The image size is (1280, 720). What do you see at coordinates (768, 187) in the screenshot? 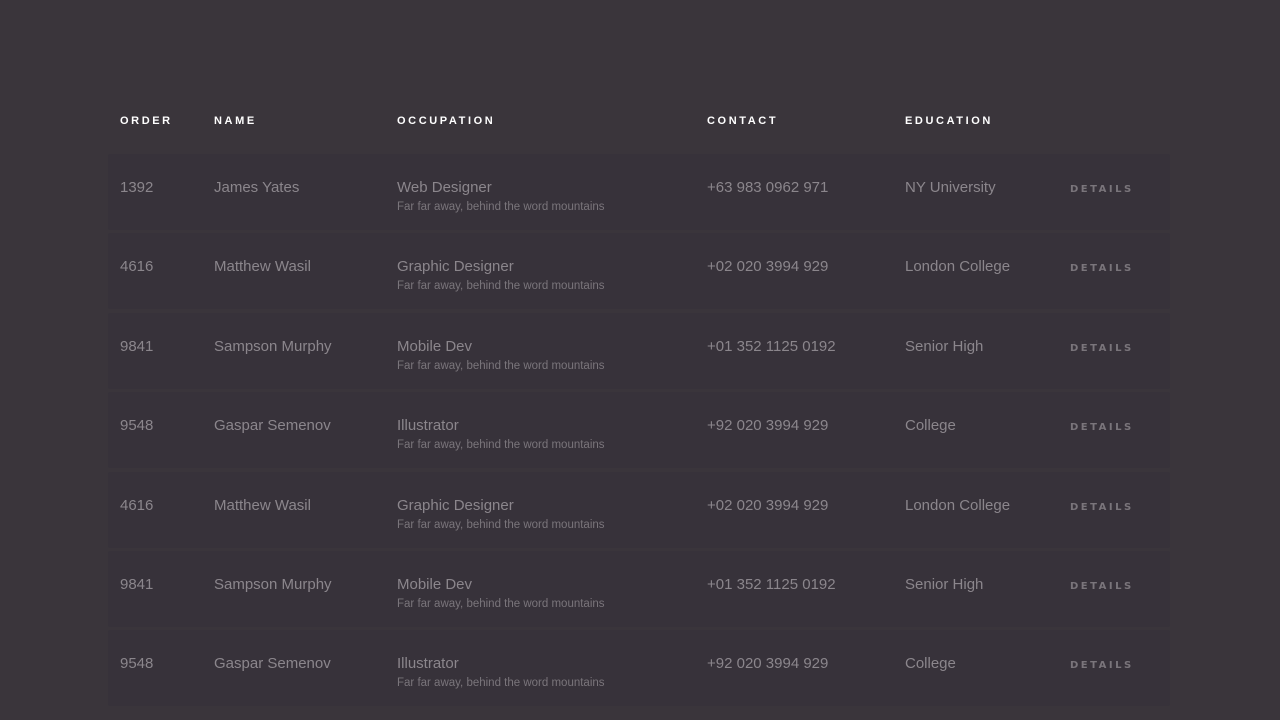
I see `cell-contact: +63 983 0962 971` at bounding box center [768, 187].